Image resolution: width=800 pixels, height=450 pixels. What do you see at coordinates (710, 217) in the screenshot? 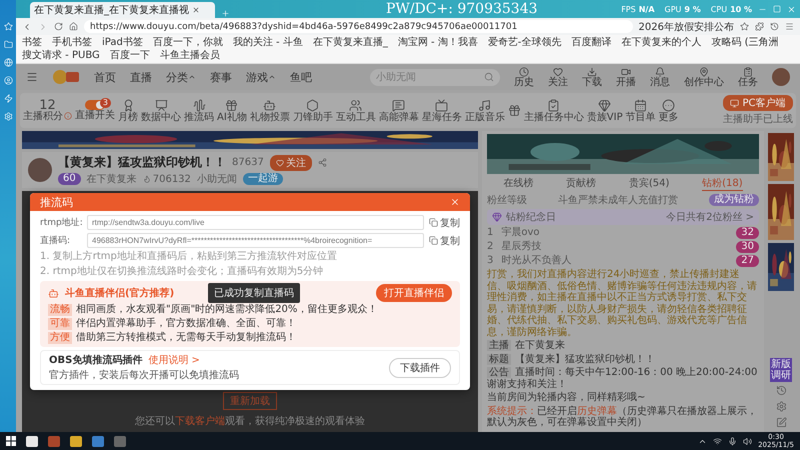
I see `anniversary-count: 今日共有2位粉丝 >` at bounding box center [710, 217].